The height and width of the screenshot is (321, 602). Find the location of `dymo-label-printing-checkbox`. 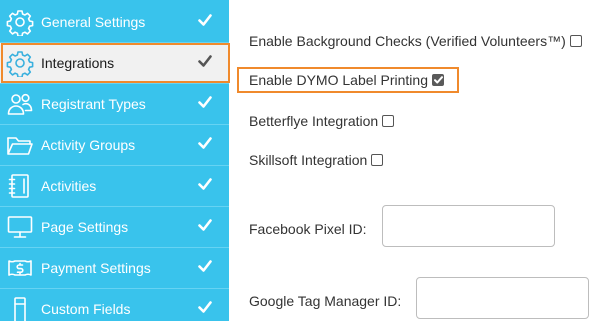

dymo-label-printing-checkbox is located at coordinates (438, 80).